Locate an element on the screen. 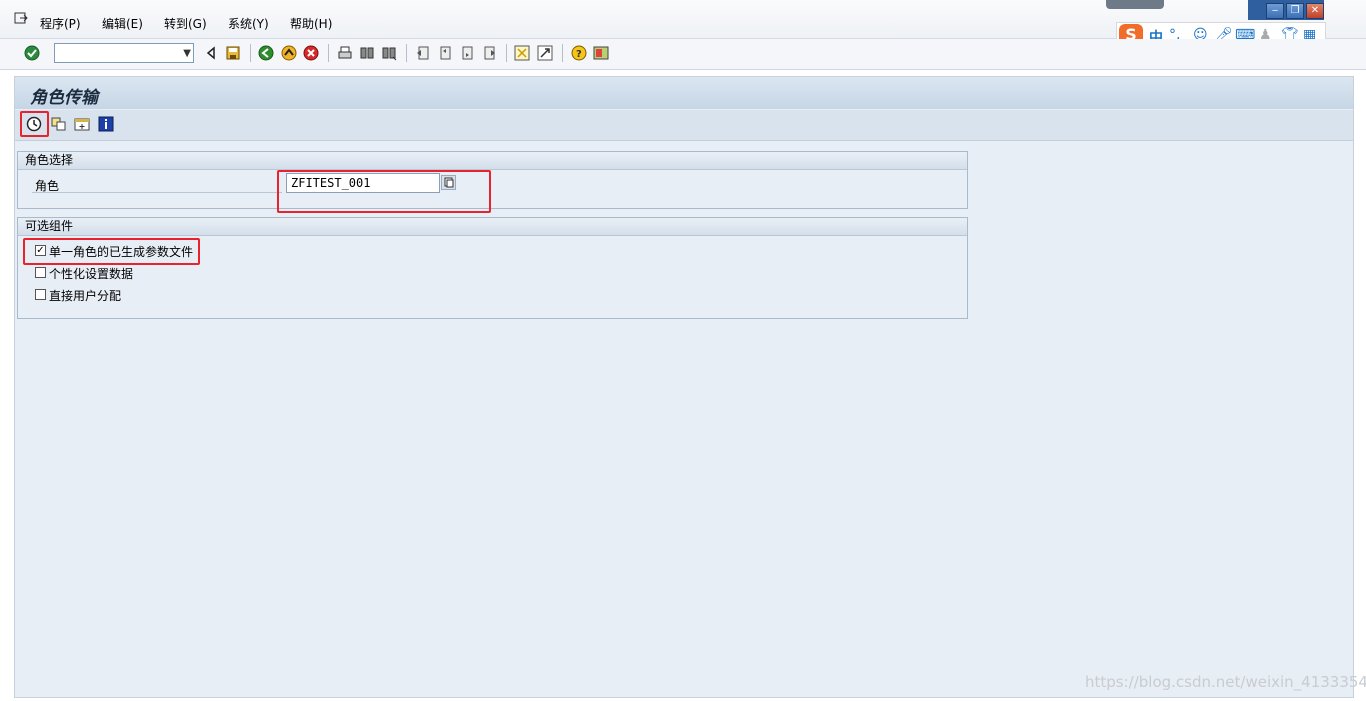 The image size is (1366, 701). label-underline is located at coordinates (157, 192).